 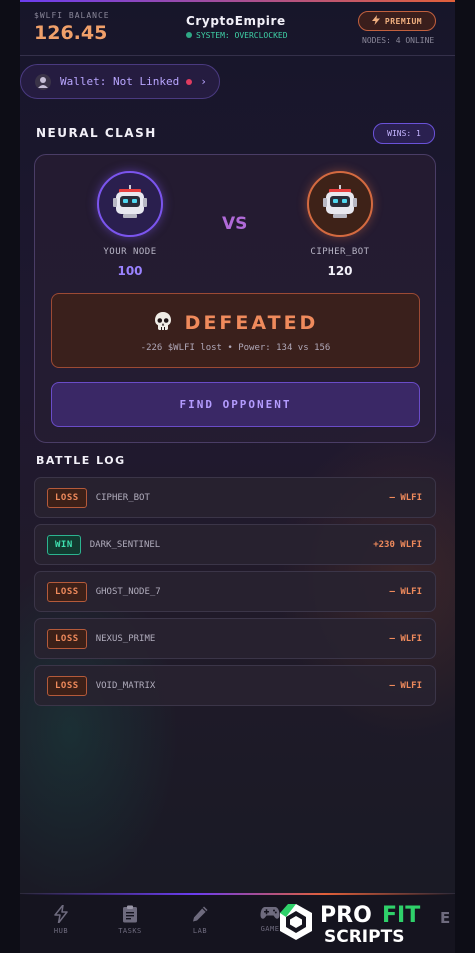 I want to click on result-detail: -226 $WLFI lost • Power: 134 vs 156, so click(x=235, y=348).